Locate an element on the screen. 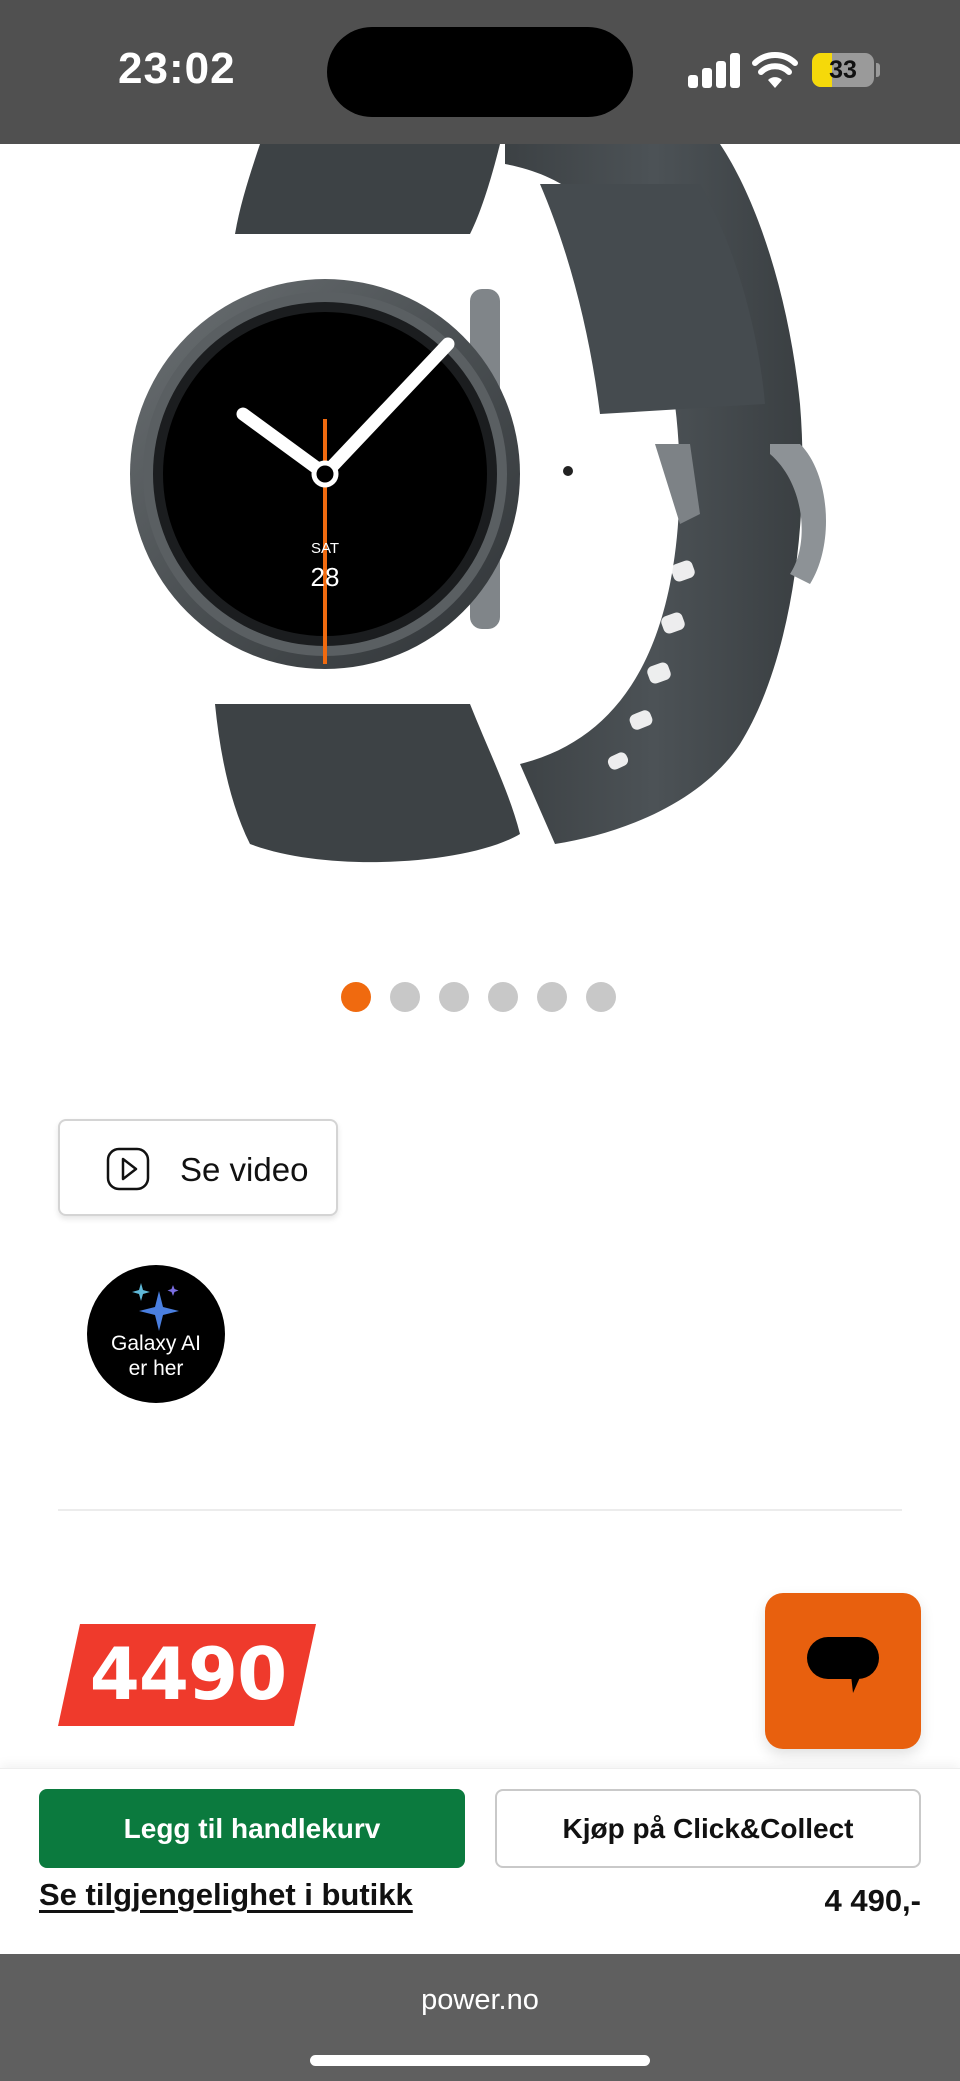  watch-date: 28 is located at coordinates (325, 577).